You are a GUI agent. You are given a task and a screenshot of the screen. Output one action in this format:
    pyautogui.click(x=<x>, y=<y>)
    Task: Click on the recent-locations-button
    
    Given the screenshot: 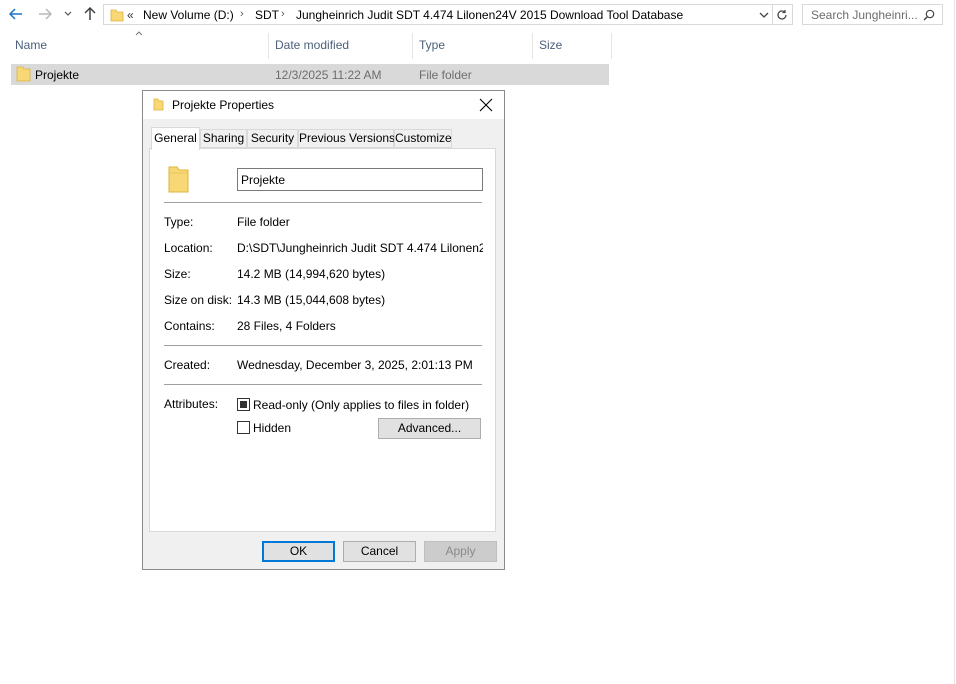 What is the action you would take?
    pyautogui.click(x=68, y=14)
    